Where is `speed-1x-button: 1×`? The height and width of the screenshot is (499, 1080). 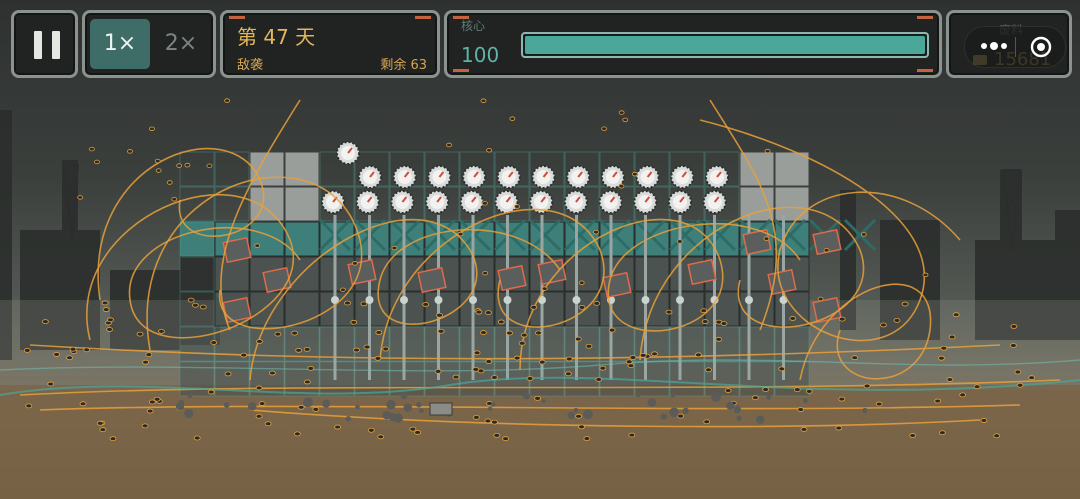
speed-1x-button: 1× is located at coordinates (120, 44).